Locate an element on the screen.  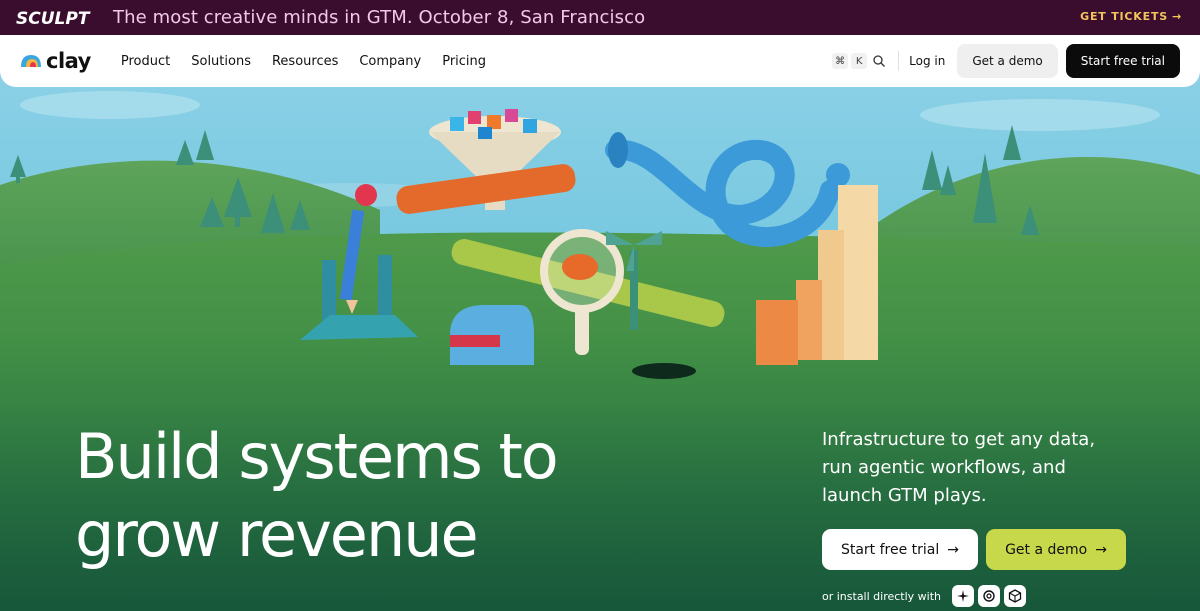
search-shortcut: ⌘ K is located at coordinates (859, 61).